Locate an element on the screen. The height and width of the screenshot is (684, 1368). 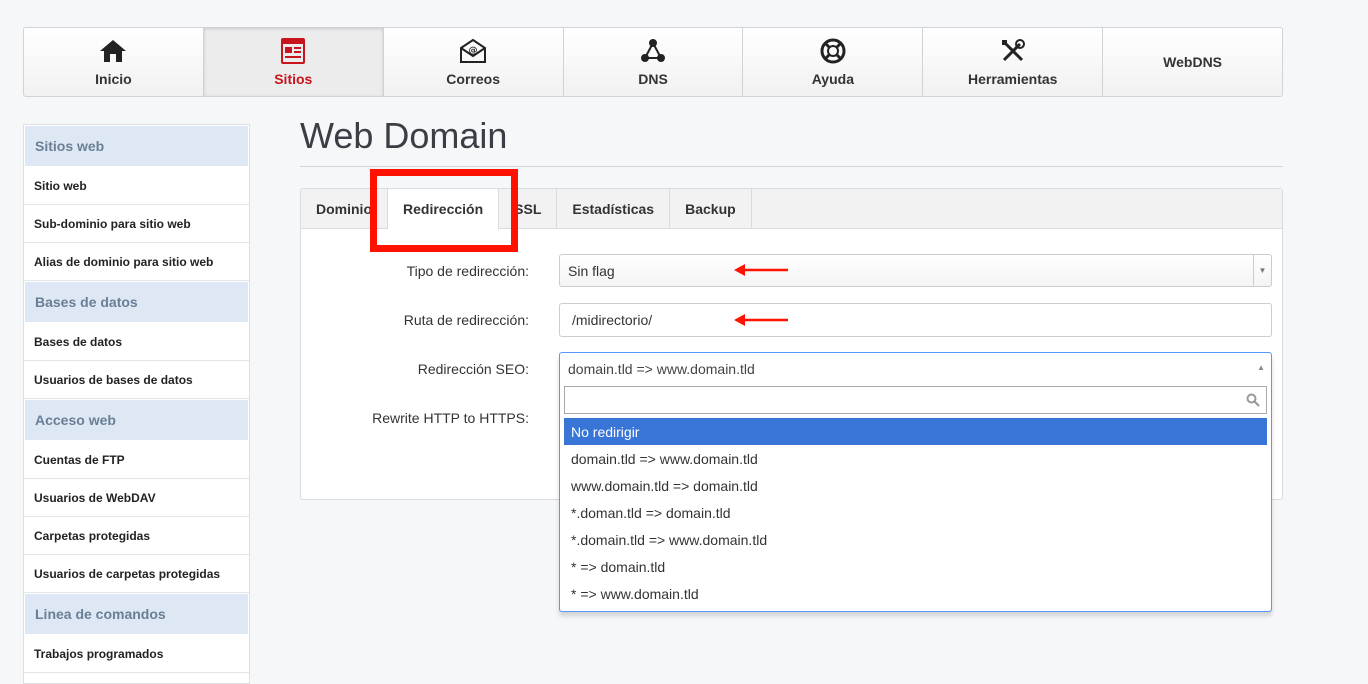
nav-item-ayuda: Ayuda is located at coordinates (833, 62).